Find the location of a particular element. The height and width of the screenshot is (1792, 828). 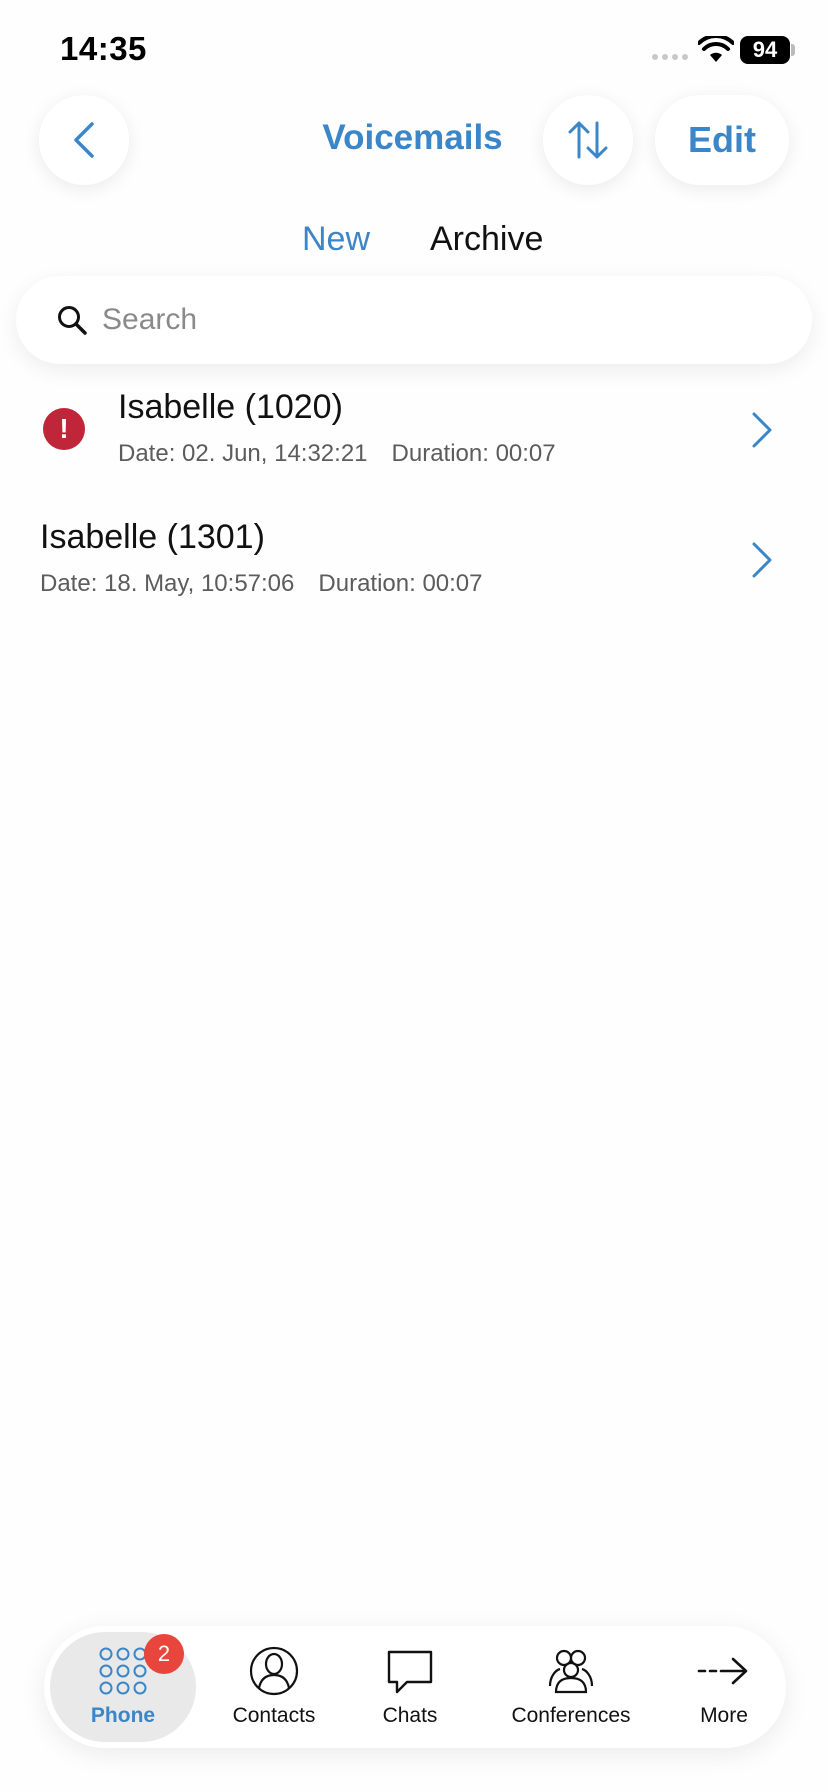

bottom-tab-bar: Phone 2 Contacts Chats Conferences More is located at coordinates (415, 1687).